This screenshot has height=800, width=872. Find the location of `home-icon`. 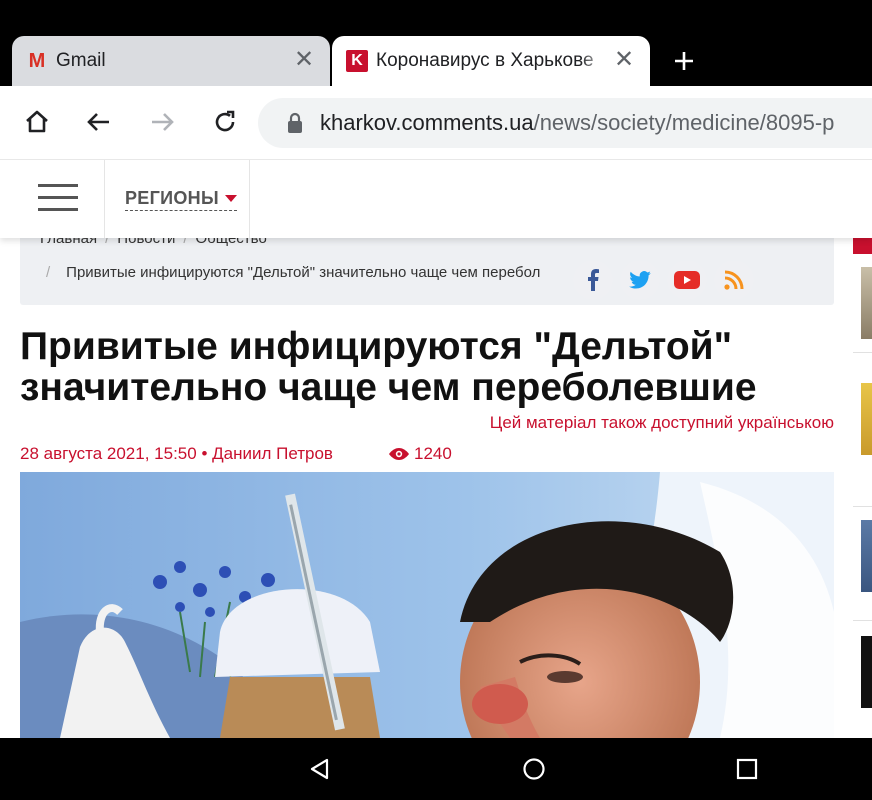

home-icon is located at coordinates (37, 121).